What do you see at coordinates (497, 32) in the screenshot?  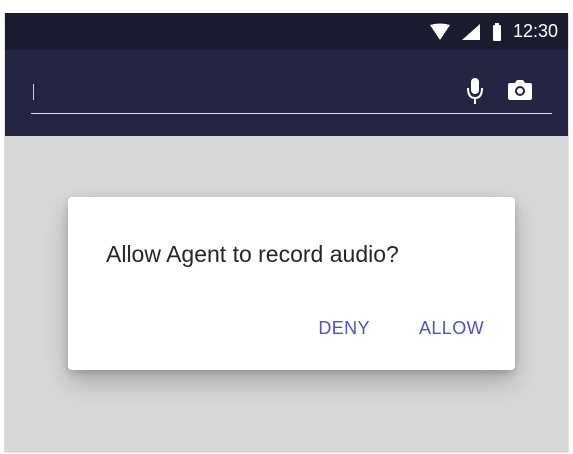 I see `battery-icon` at bounding box center [497, 32].